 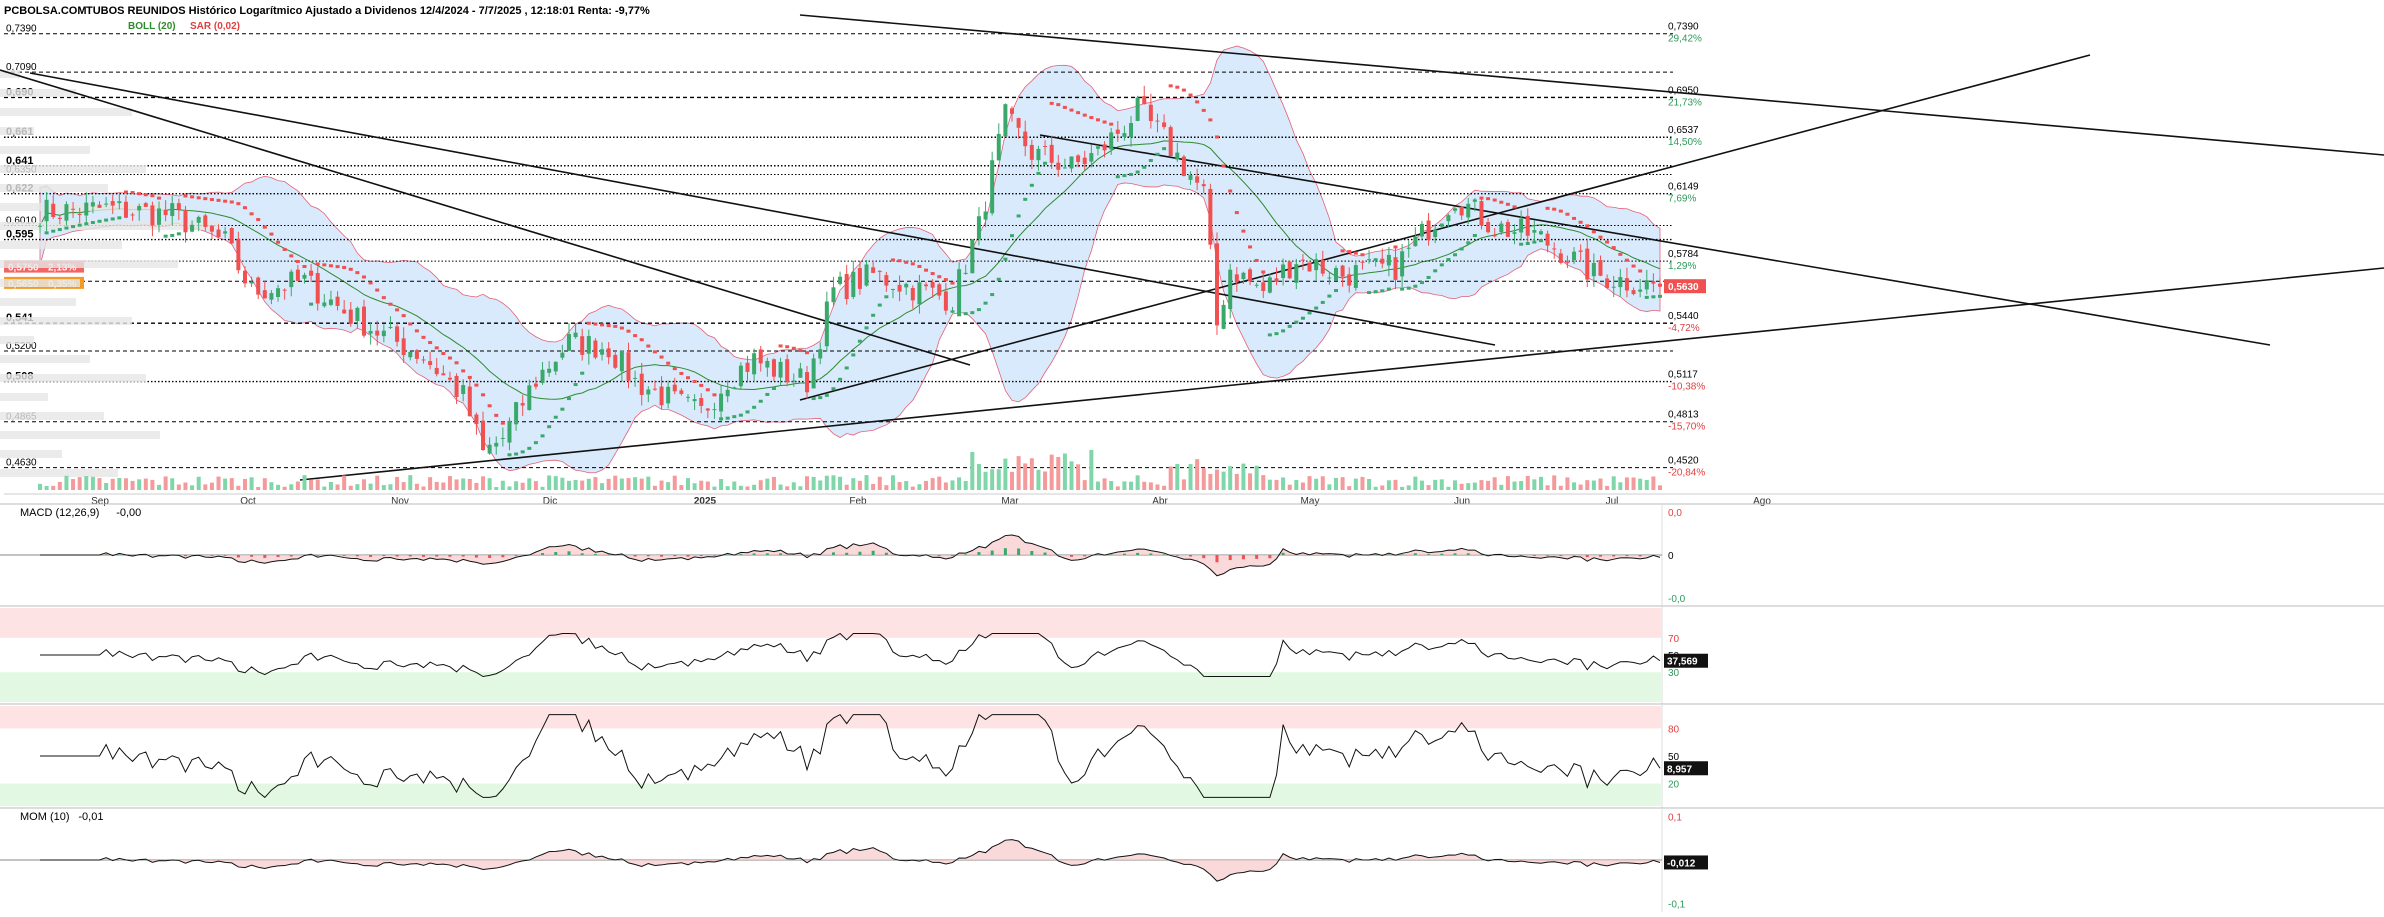 I want to click on indicator-value: -0,01, so click(x=90, y=817).